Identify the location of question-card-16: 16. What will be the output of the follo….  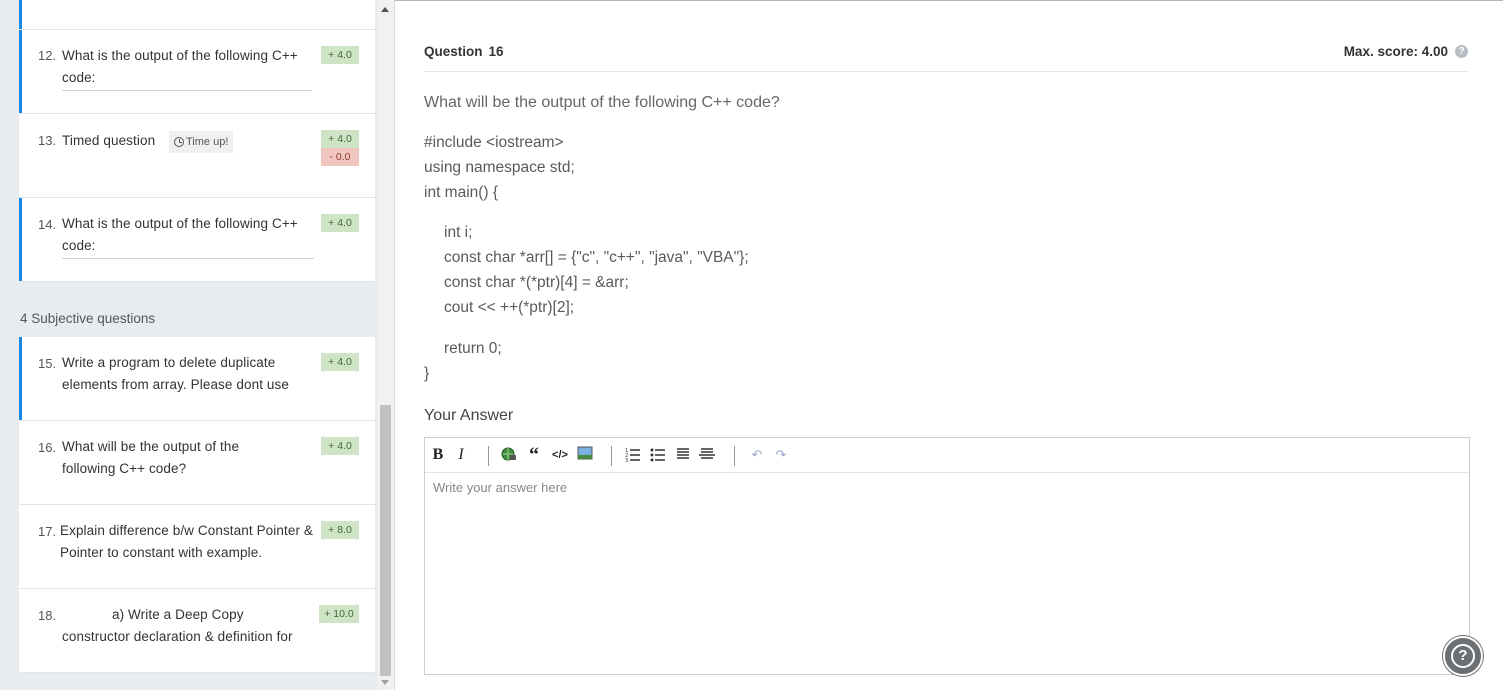
(197, 463).